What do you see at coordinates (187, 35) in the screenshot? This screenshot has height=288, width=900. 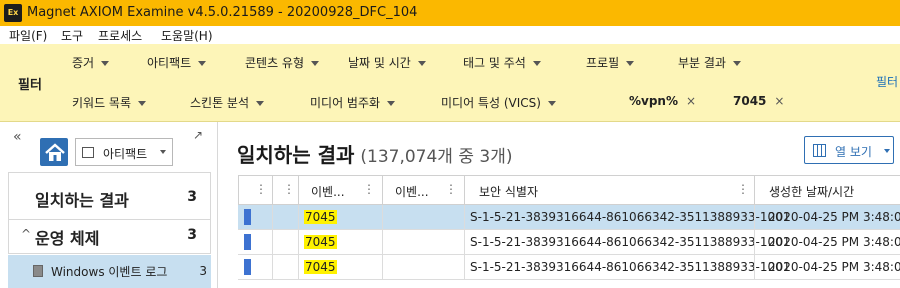 I see `menu-help: 도움말(H)` at bounding box center [187, 35].